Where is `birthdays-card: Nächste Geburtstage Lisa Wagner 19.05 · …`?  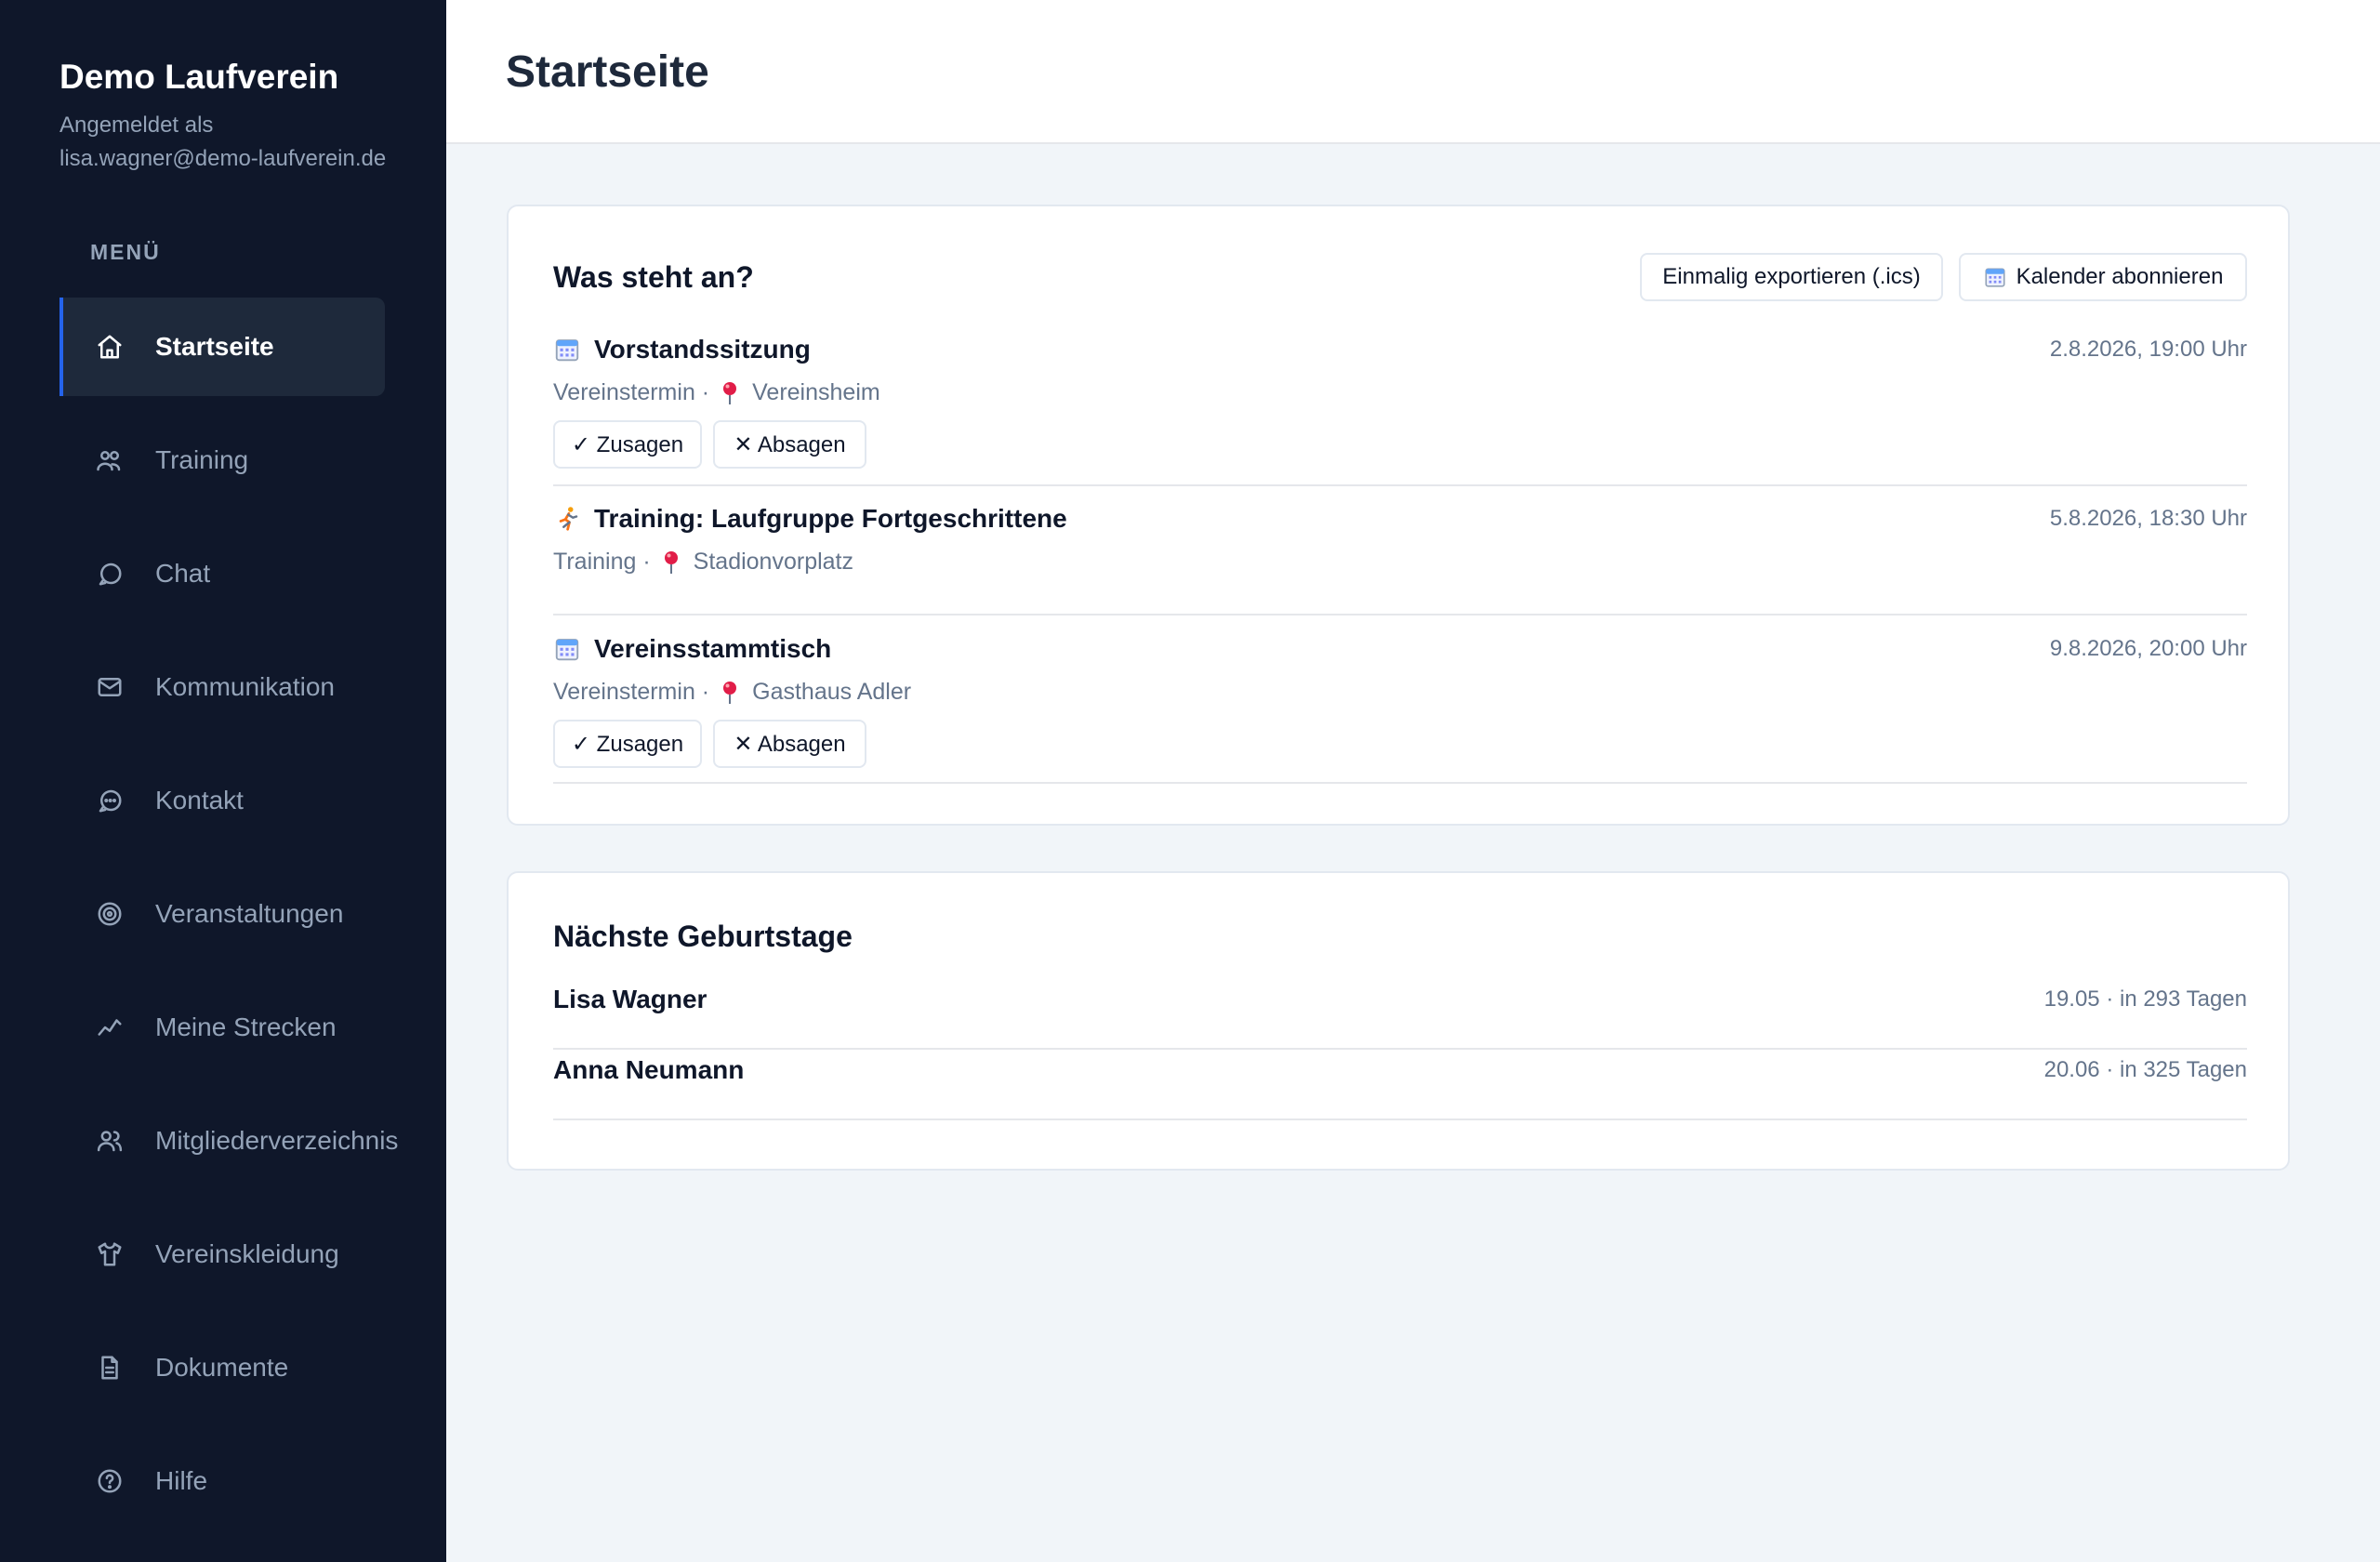
birthdays-card: Nächste Geburtstage Lisa Wagner 19.05 · … is located at coordinates (1398, 1021).